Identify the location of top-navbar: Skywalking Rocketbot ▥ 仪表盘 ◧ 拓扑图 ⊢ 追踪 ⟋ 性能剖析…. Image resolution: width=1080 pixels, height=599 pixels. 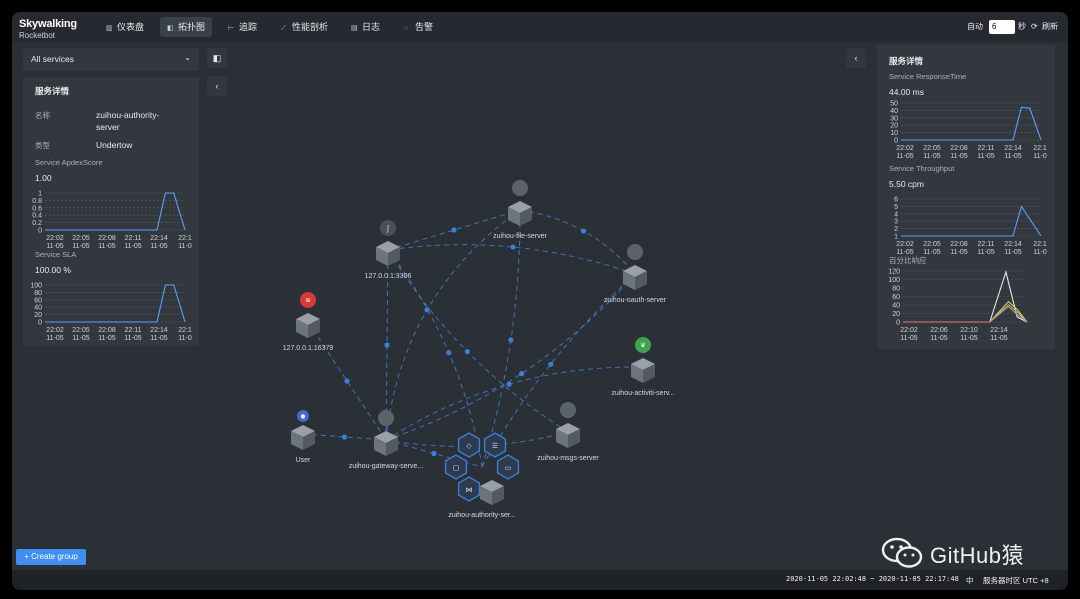
(540, 27).